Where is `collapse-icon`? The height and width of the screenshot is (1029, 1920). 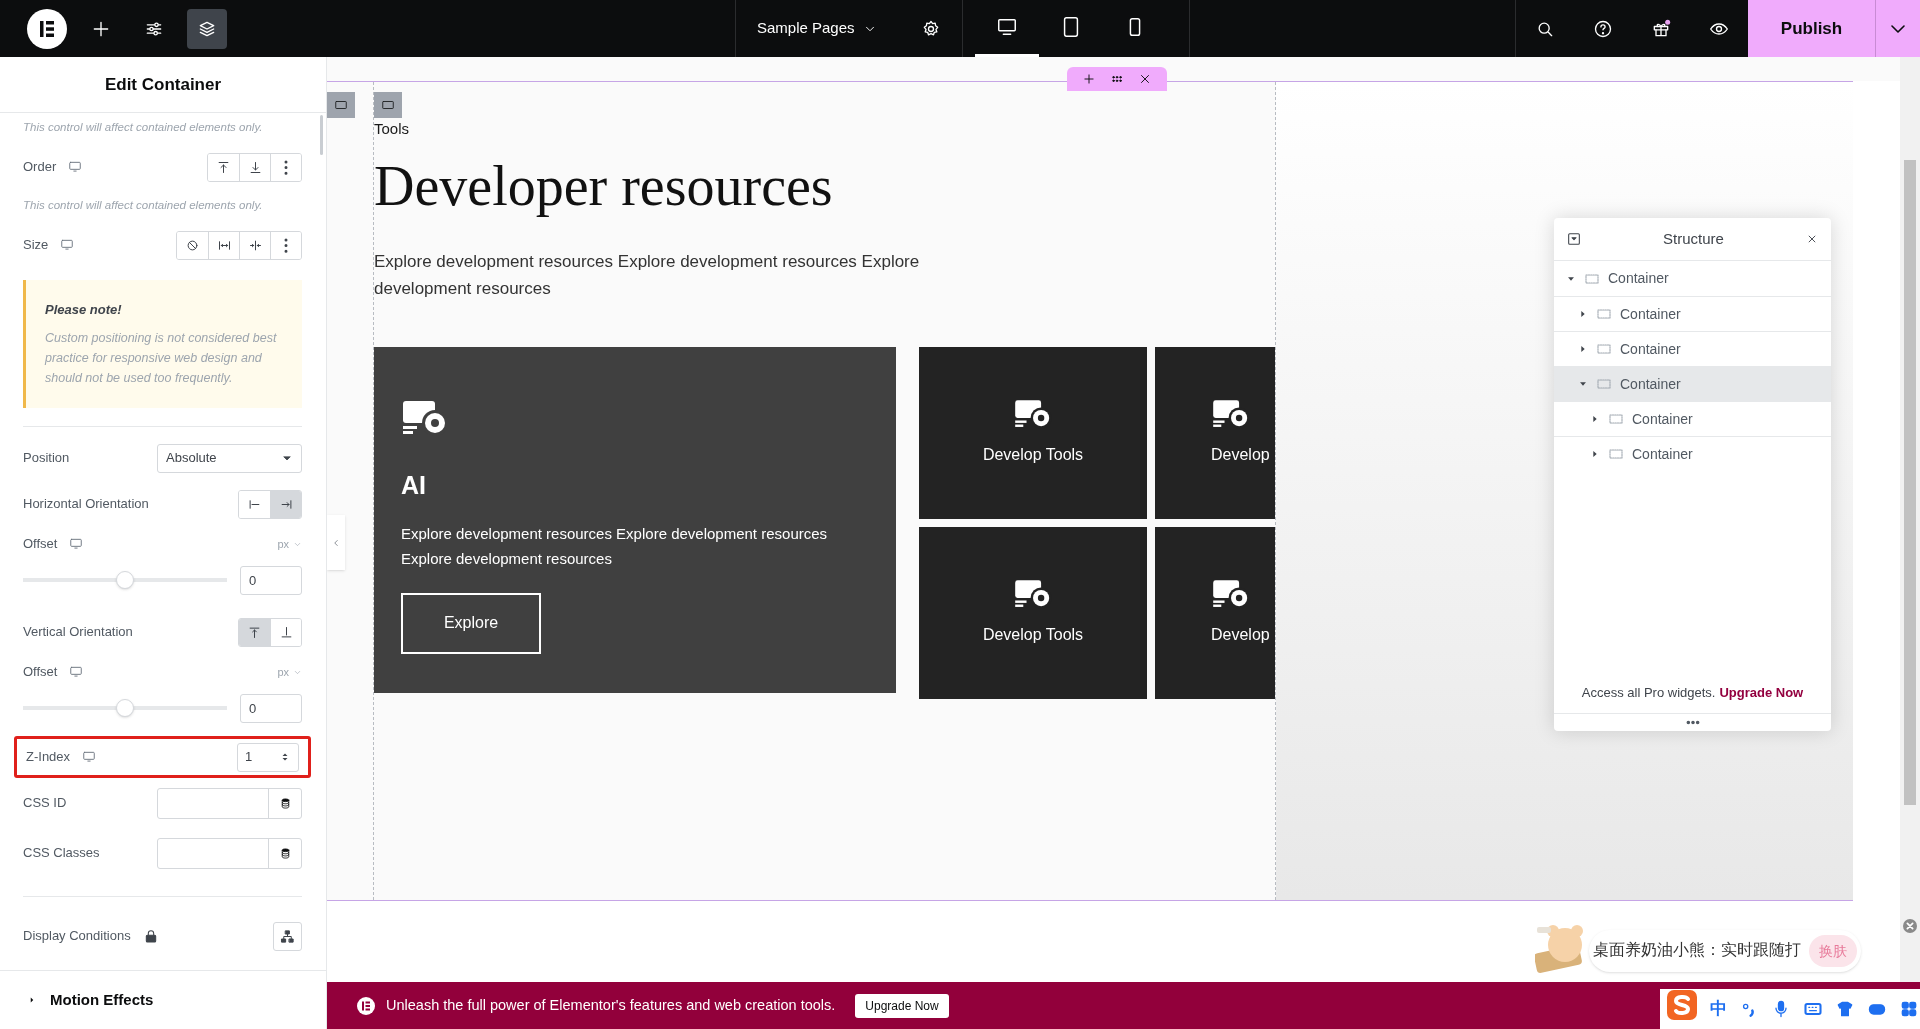 collapse-icon is located at coordinates (1574, 239).